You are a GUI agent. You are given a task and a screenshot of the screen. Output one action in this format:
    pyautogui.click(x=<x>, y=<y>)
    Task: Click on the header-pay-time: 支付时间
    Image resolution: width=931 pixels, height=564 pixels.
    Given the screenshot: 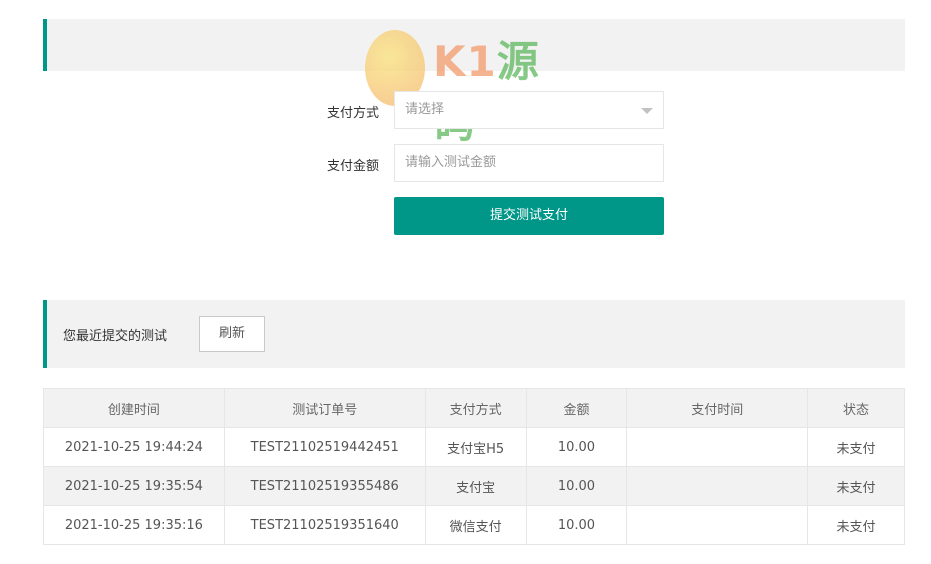 What is the action you would take?
    pyautogui.click(x=717, y=408)
    